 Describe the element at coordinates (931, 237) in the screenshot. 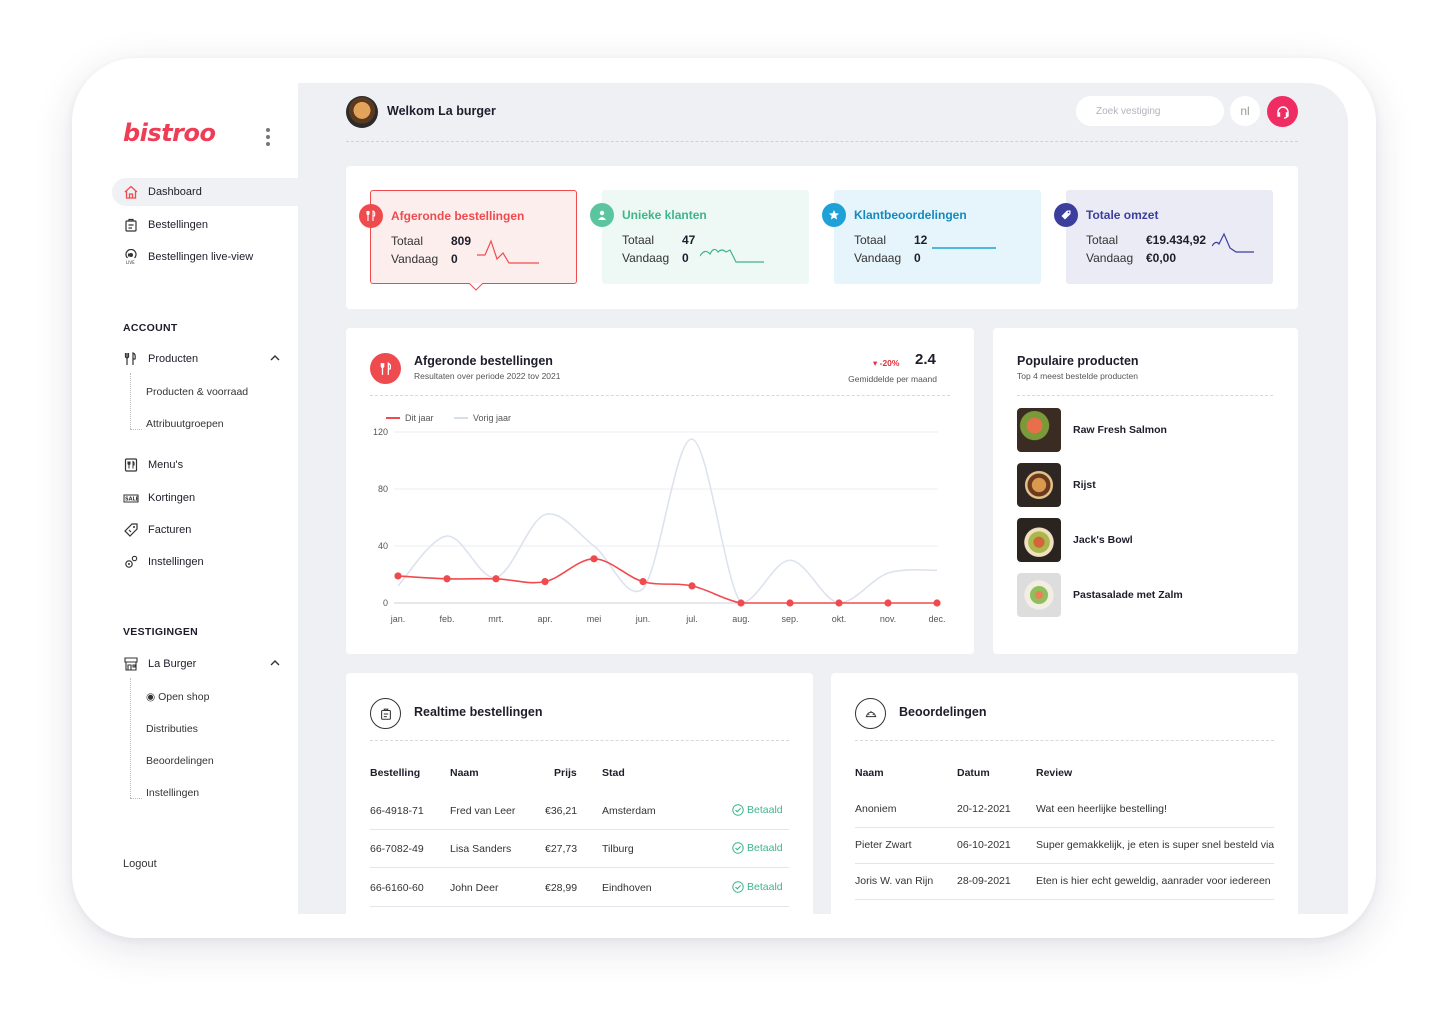

I see `stat-klantbeoordelingen: Klantbeoordelingen Totaal 12 Vandaag 0` at that location.